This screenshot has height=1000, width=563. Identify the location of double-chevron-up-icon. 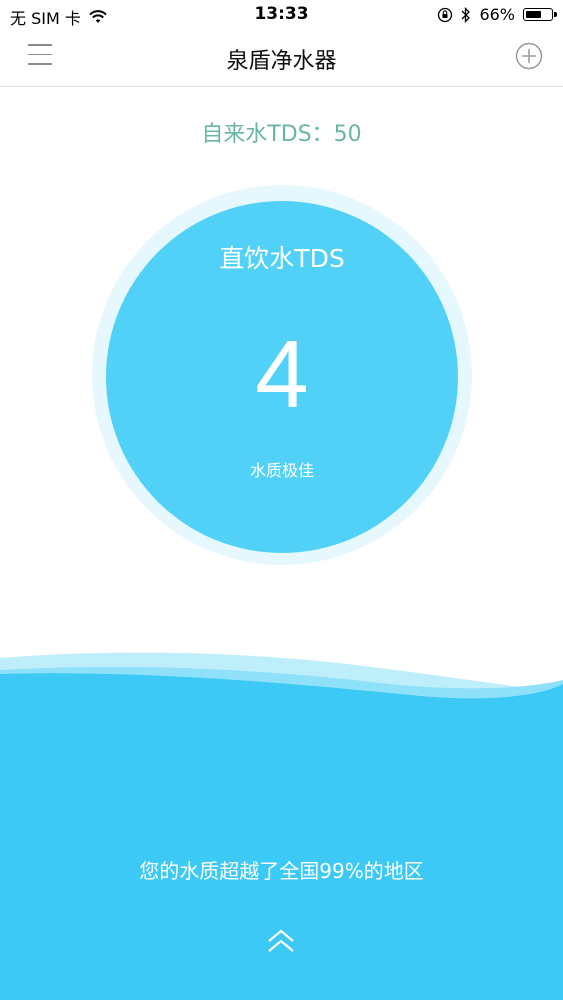
(281, 941).